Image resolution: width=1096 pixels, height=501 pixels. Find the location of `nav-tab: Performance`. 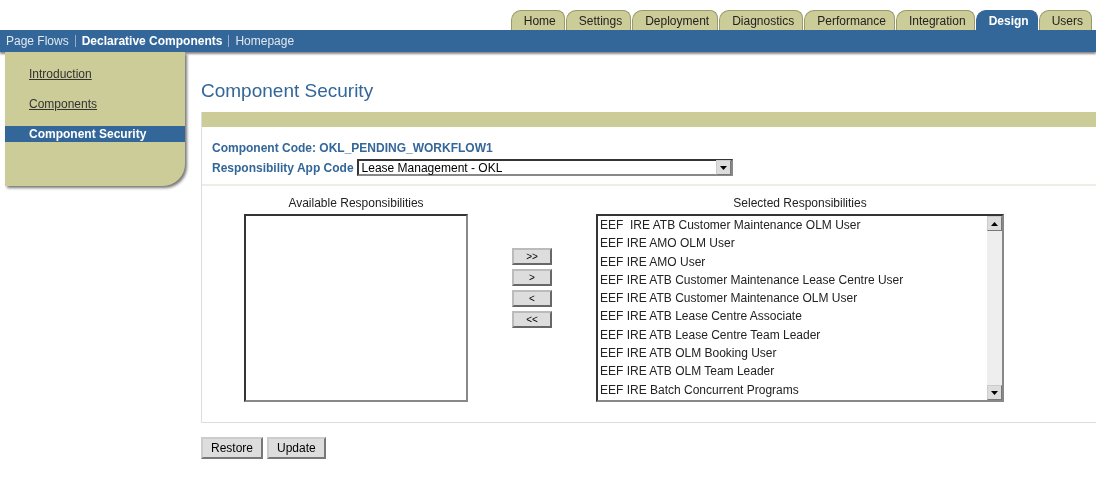

nav-tab: Performance is located at coordinates (849, 20).